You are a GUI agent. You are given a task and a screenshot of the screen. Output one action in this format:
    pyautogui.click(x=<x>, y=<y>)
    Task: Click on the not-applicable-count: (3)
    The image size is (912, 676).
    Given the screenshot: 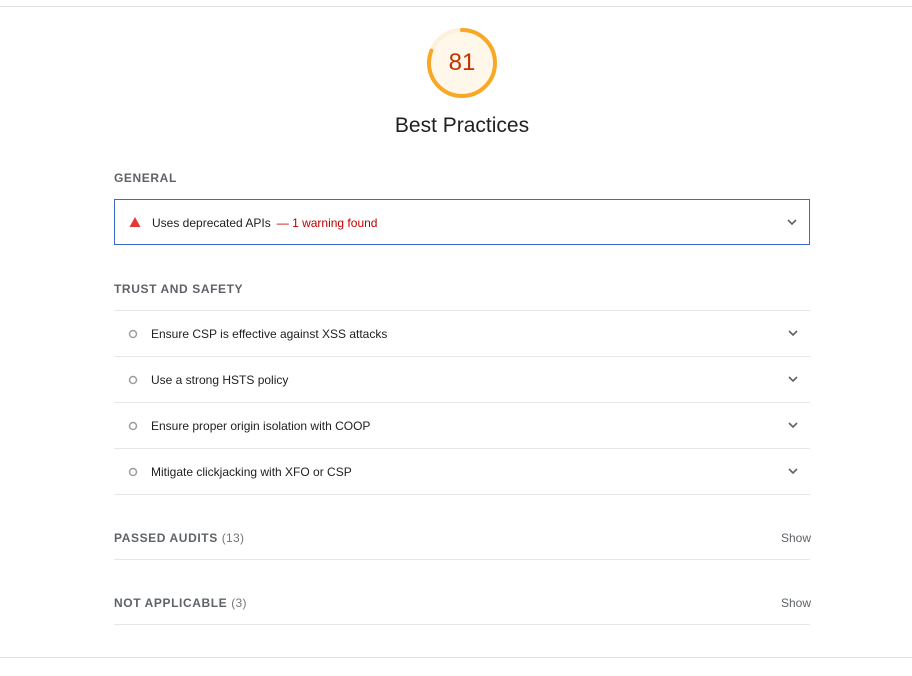 What is the action you would take?
    pyautogui.click(x=239, y=603)
    